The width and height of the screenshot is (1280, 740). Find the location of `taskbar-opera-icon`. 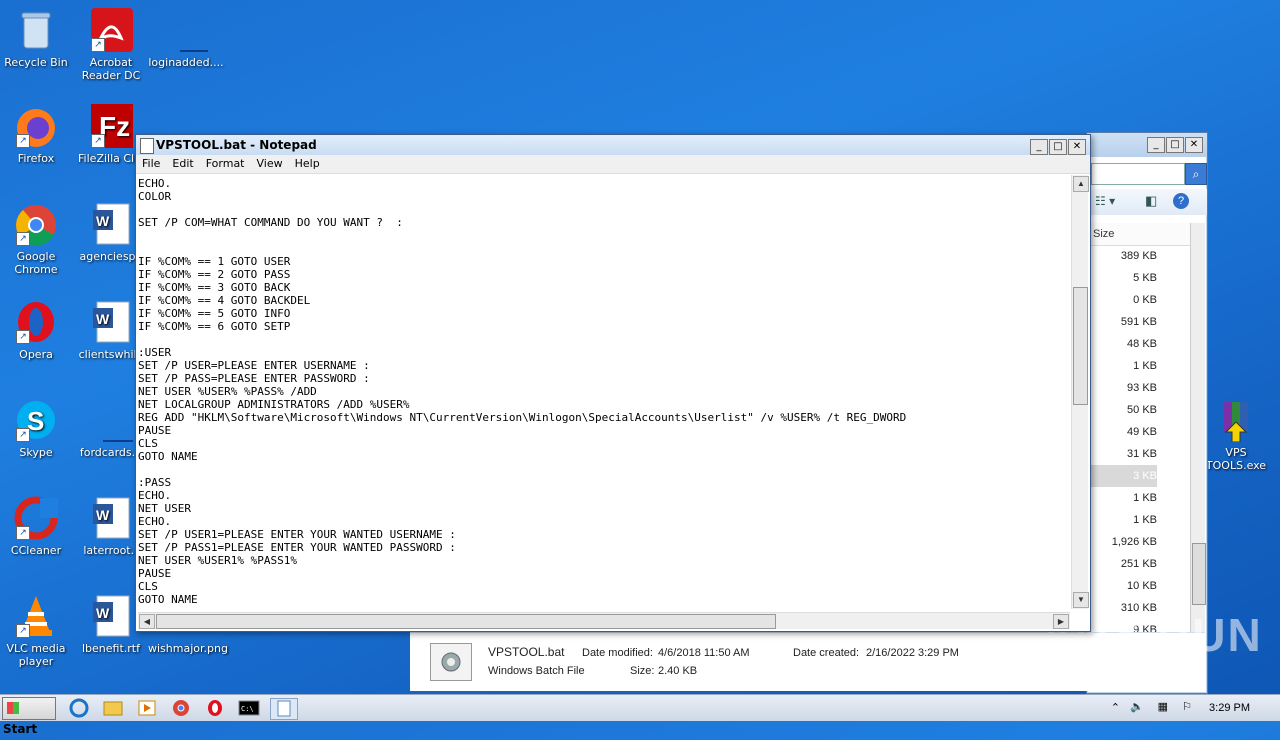

taskbar-opera-icon is located at coordinates (215, 708).